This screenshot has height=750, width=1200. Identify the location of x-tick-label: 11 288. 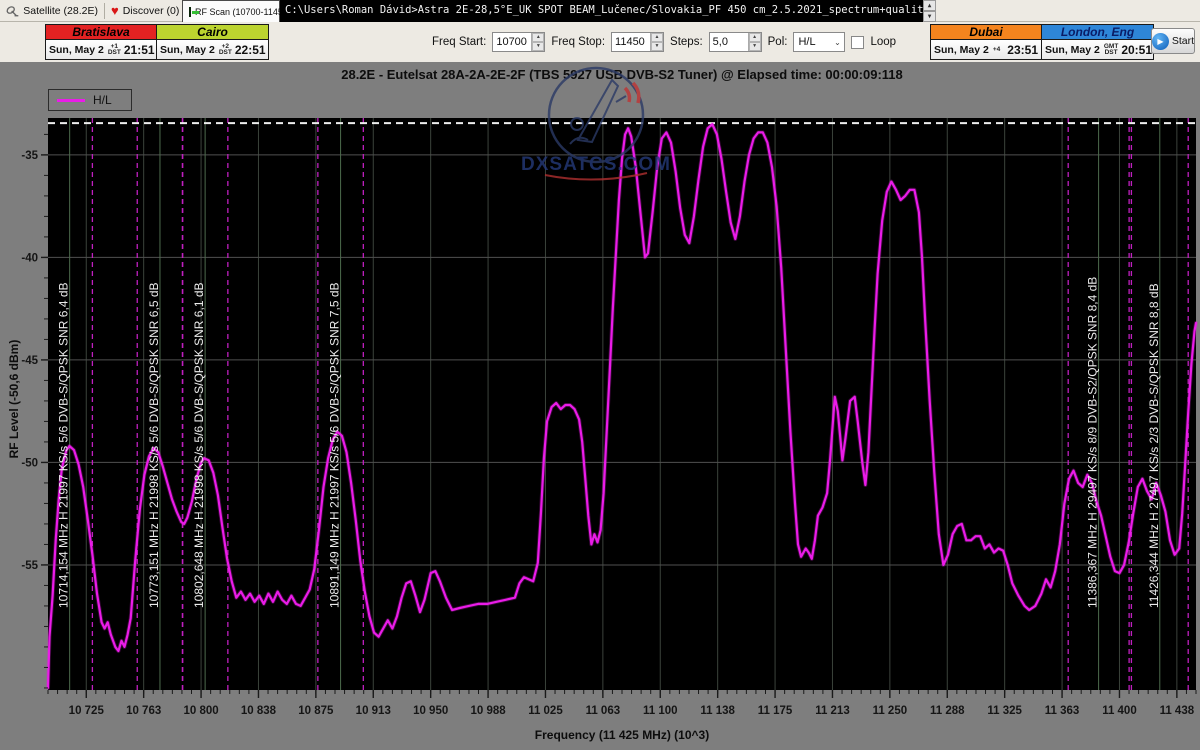
(947, 711).